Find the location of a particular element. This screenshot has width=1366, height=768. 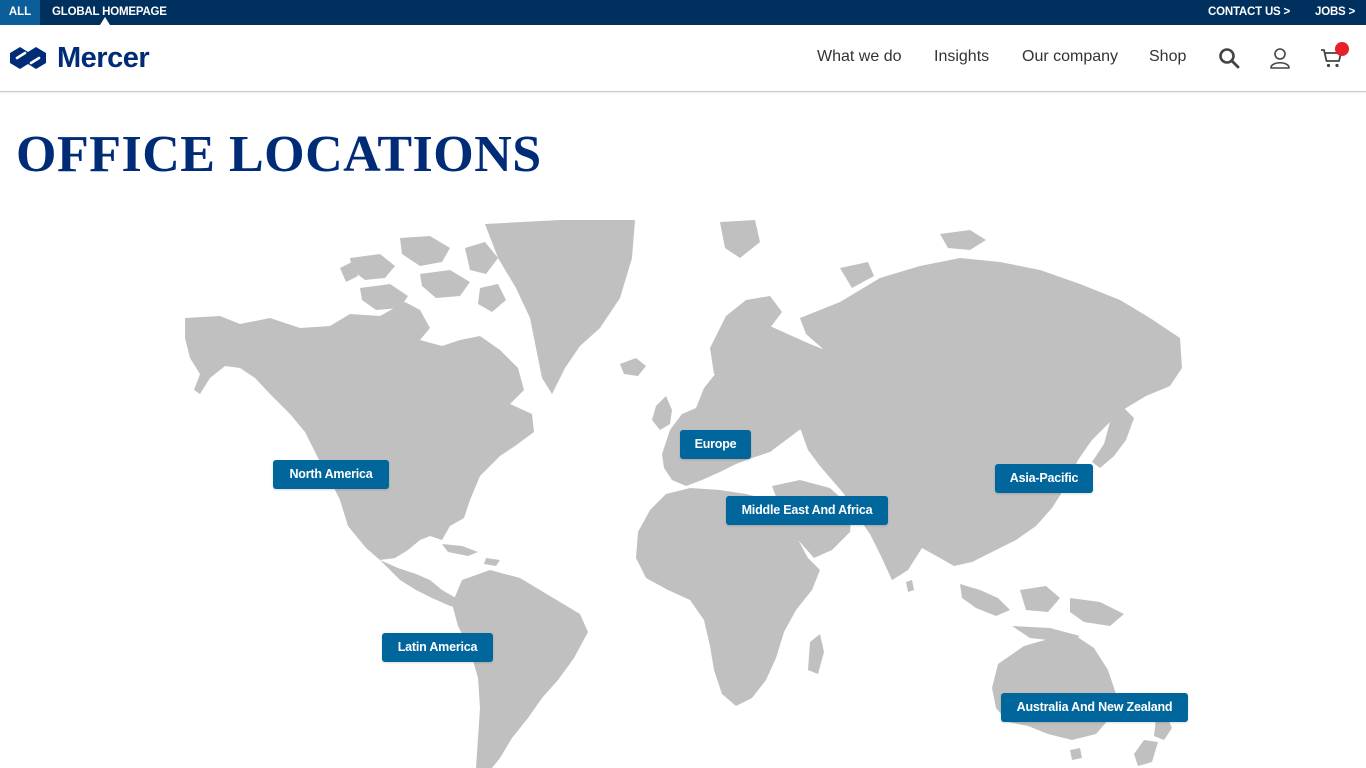

jobs-link: JOBS > is located at coordinates (1335, 12).